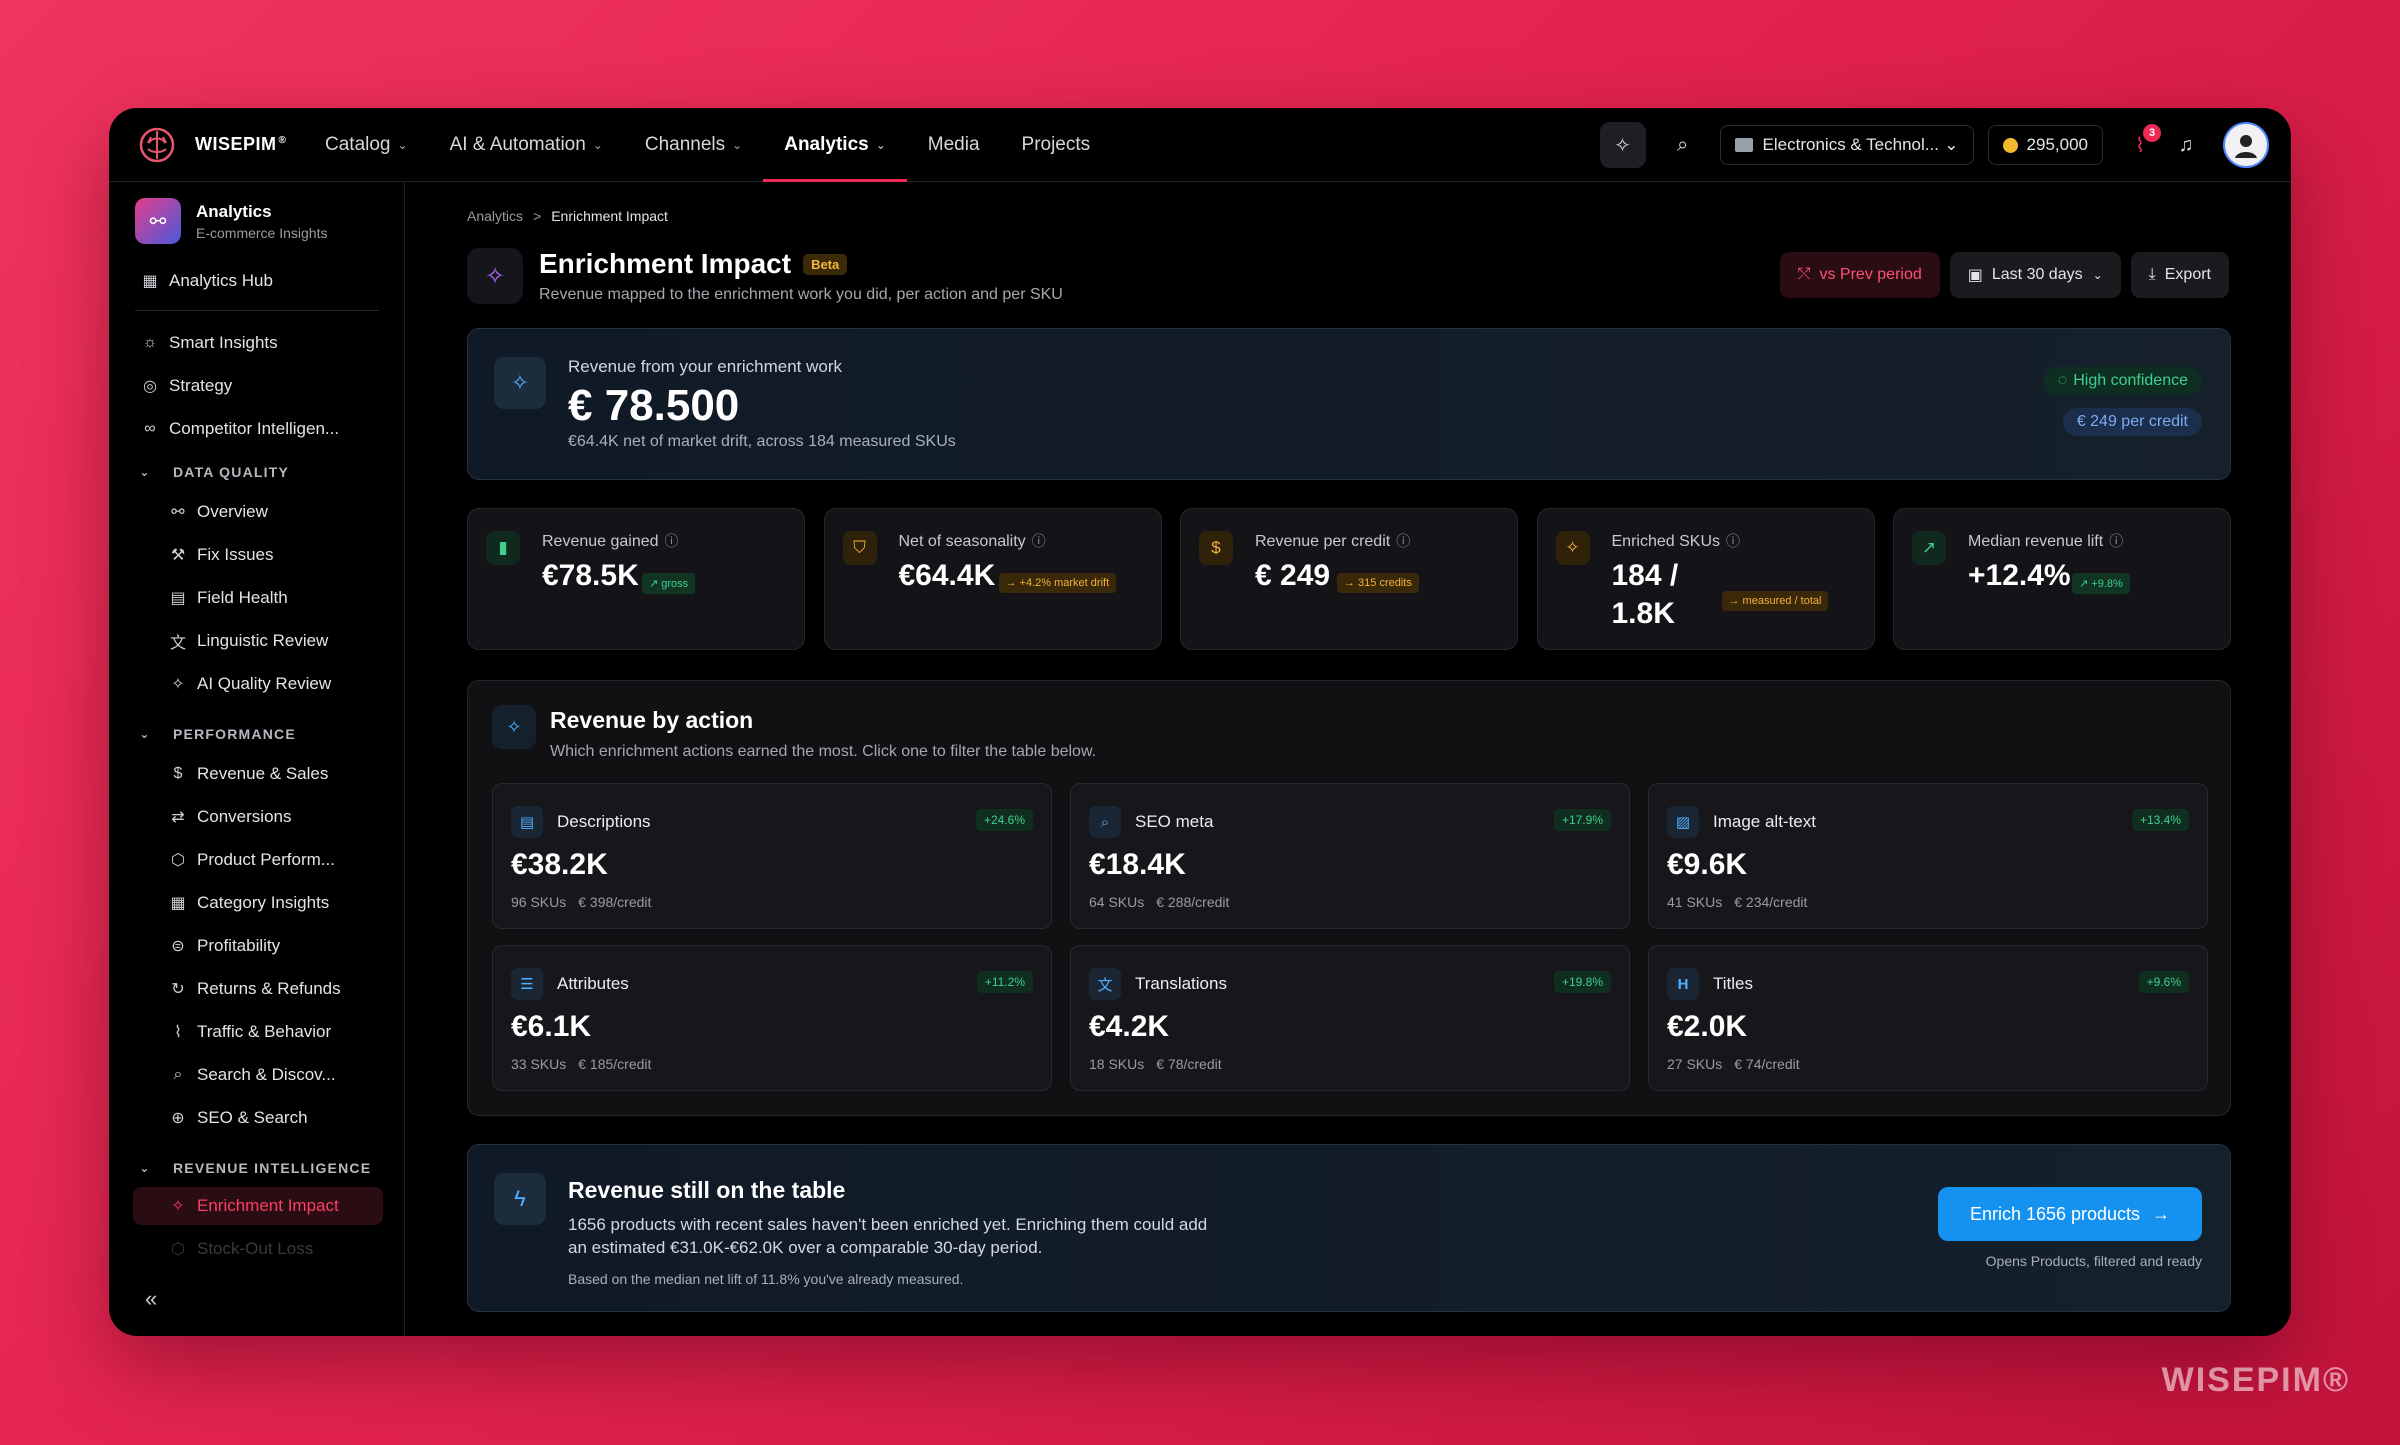 The height and width of the screenshot is (1445, 2400). What do you see at coordinates (271, 684) in the screenshot?
I see `sidebar-item-ai-quality-review: ✧ AI Quality Review` at bounding box center [271, 684].